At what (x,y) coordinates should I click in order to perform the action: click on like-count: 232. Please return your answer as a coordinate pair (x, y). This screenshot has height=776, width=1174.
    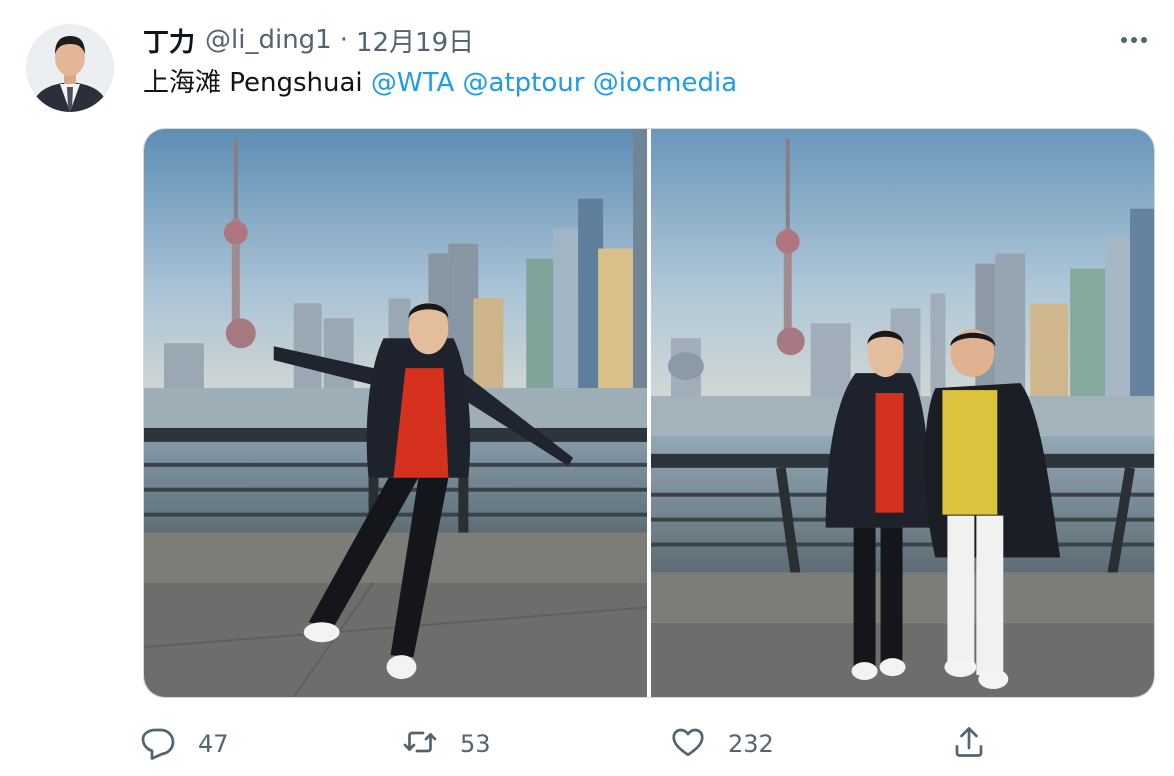
    Looking at the image, I should click on (751, 744).